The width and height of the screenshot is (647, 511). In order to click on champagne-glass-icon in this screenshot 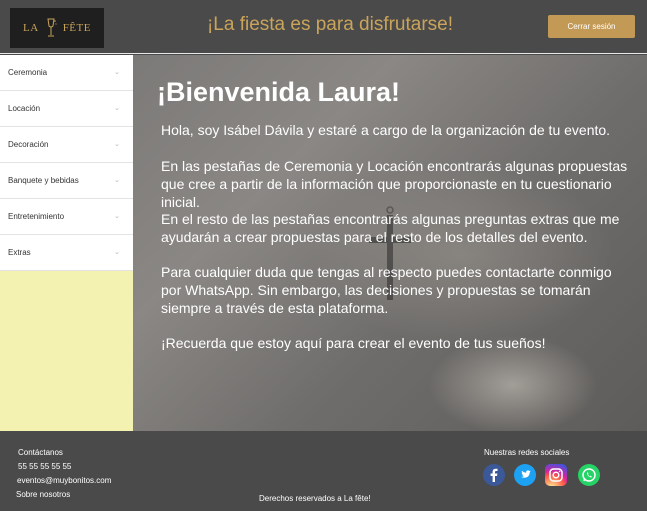, I will do `click(52, 27)`.